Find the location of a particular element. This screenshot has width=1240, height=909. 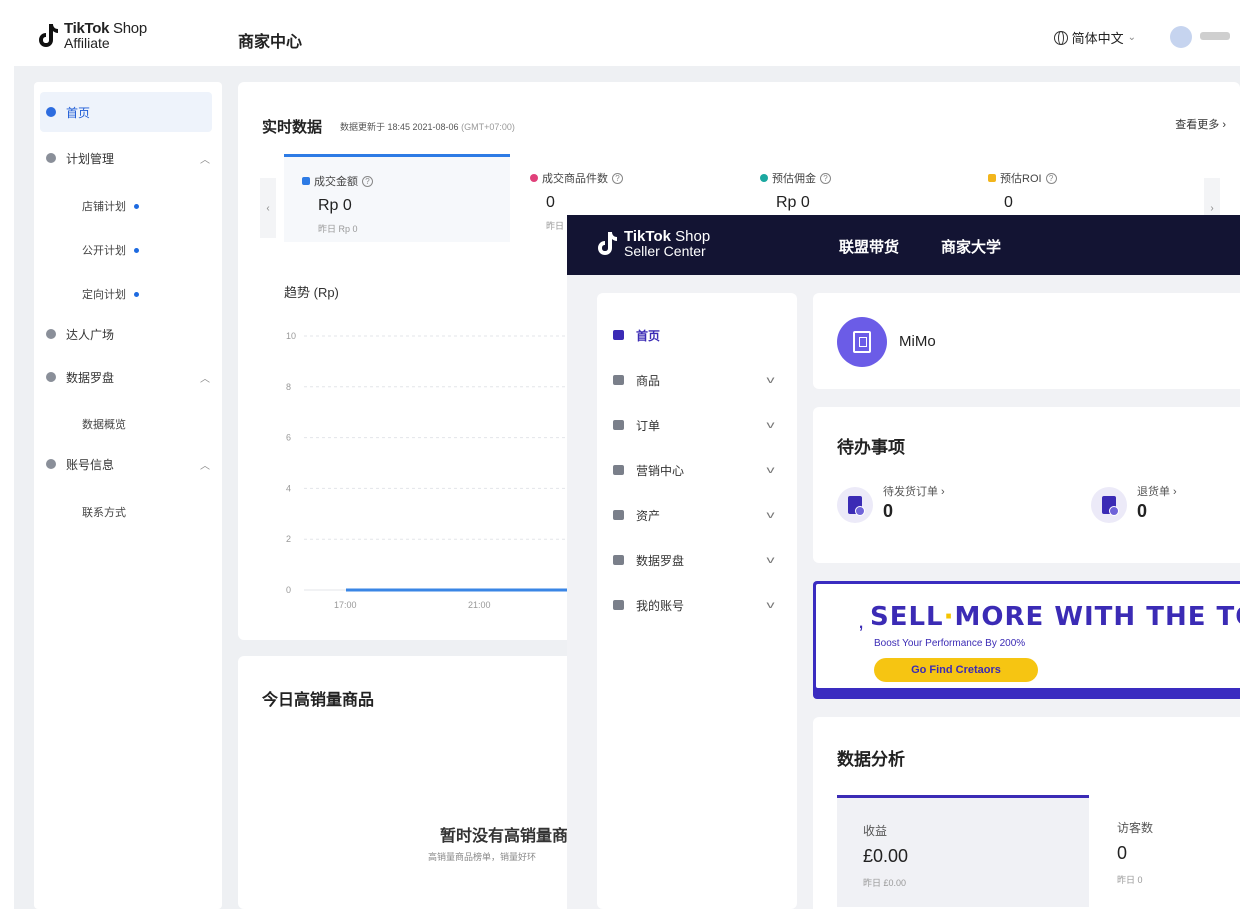

sidebar-subitem-contact: 联系方式 is located at coordinates (104, 512).